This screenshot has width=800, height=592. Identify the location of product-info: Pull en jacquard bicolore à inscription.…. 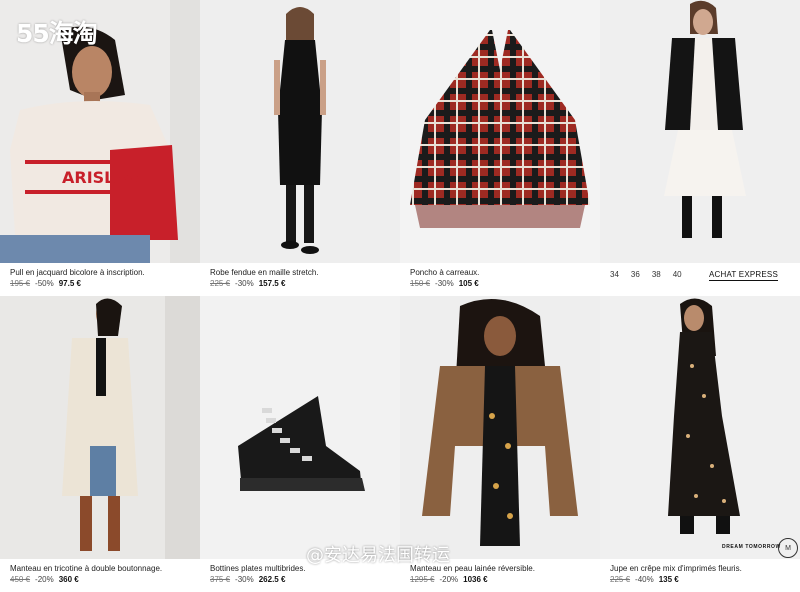
(102, 278).